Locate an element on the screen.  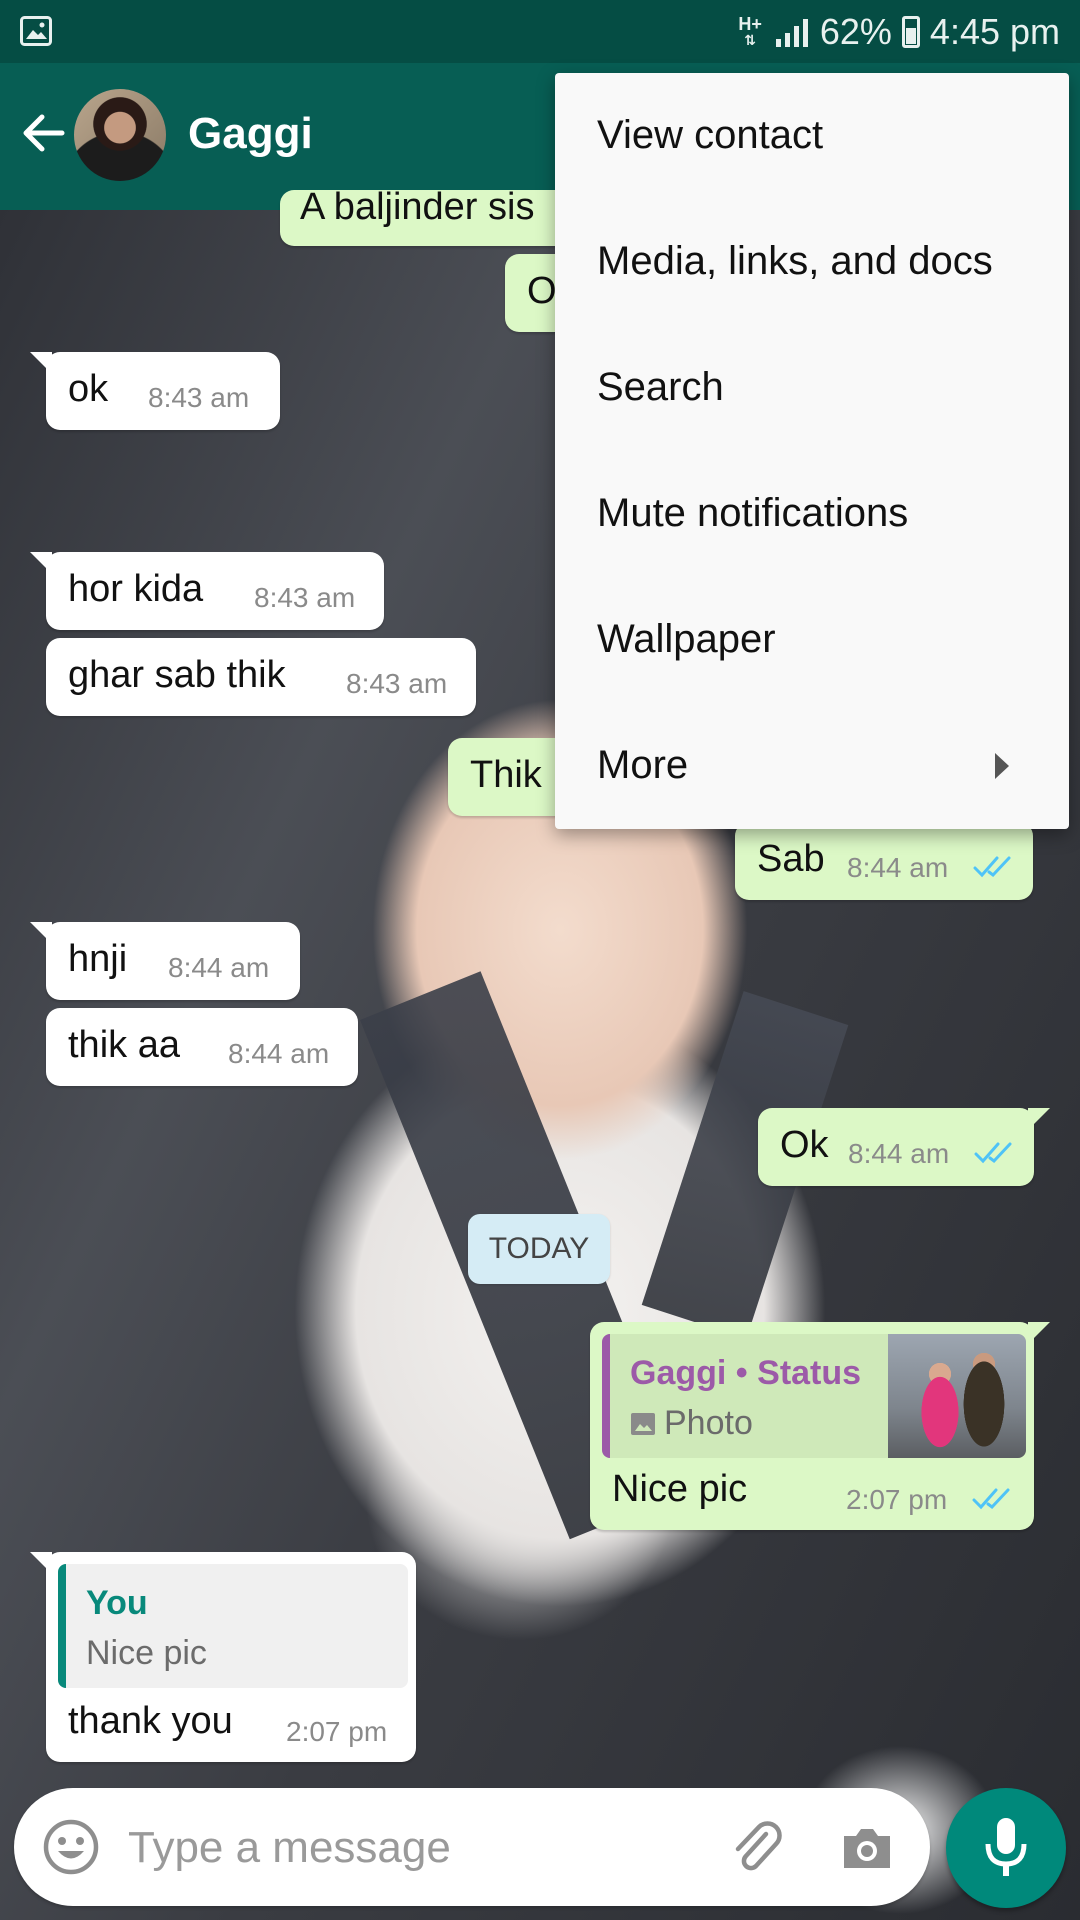
quote-author: Gaggi • Status is located at coordinates (746, 1373).